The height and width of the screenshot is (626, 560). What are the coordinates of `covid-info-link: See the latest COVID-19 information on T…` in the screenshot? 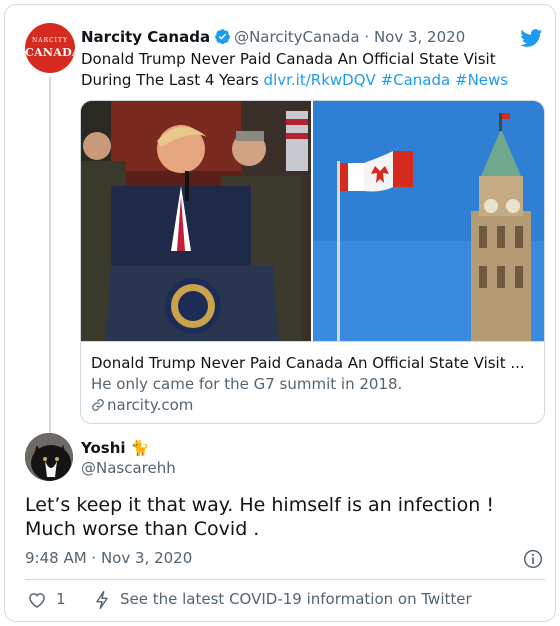 It's located at (296, 599).